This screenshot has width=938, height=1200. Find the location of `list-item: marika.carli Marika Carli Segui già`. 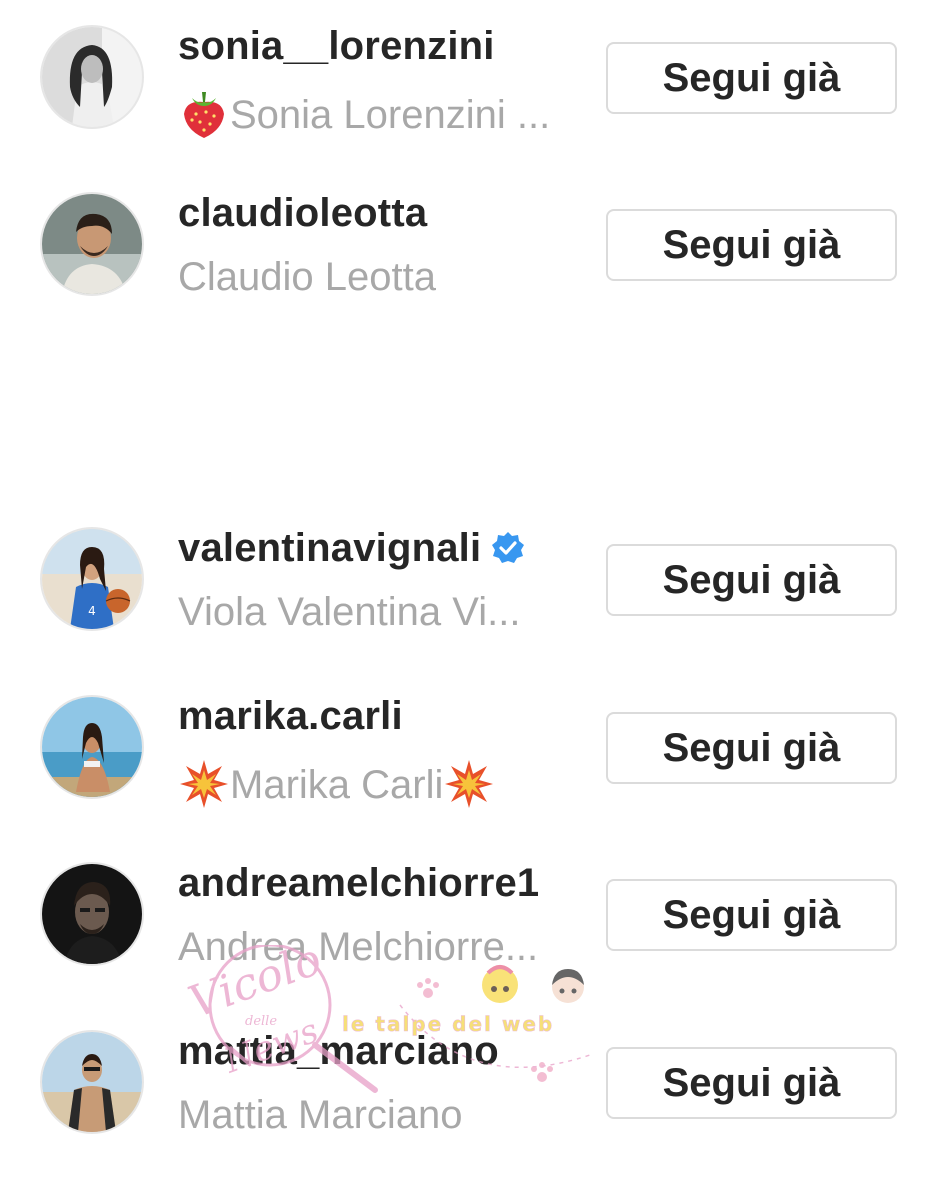

list-item: marika.carli Marika Carli Segui già is located at coordinates (469, 740).